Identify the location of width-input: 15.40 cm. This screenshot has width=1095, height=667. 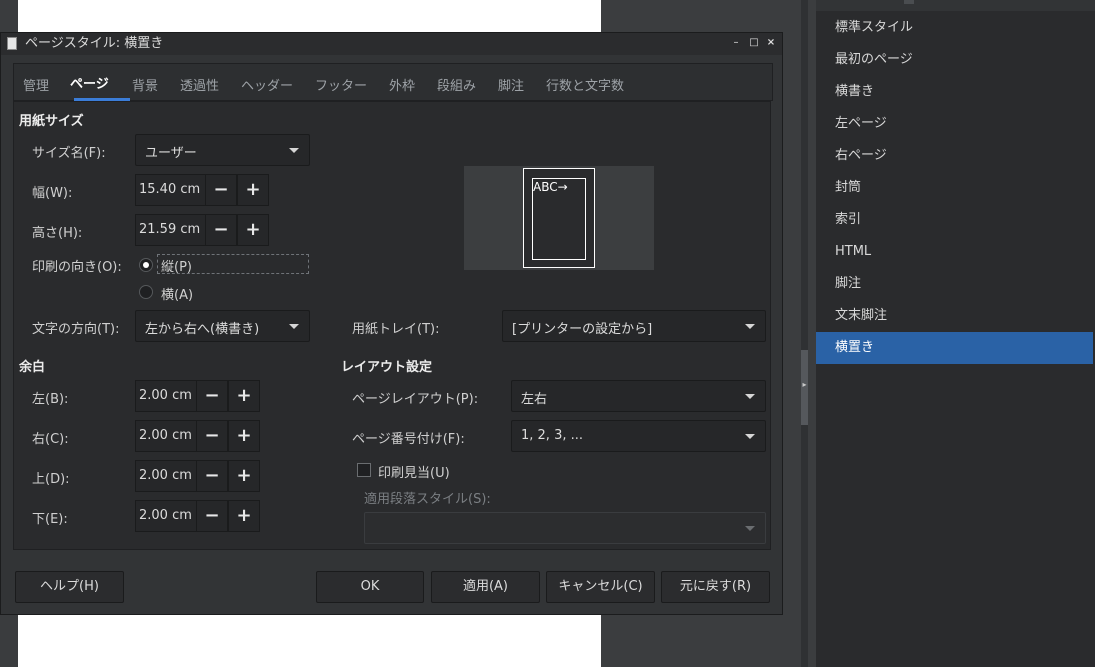
(171, 190).